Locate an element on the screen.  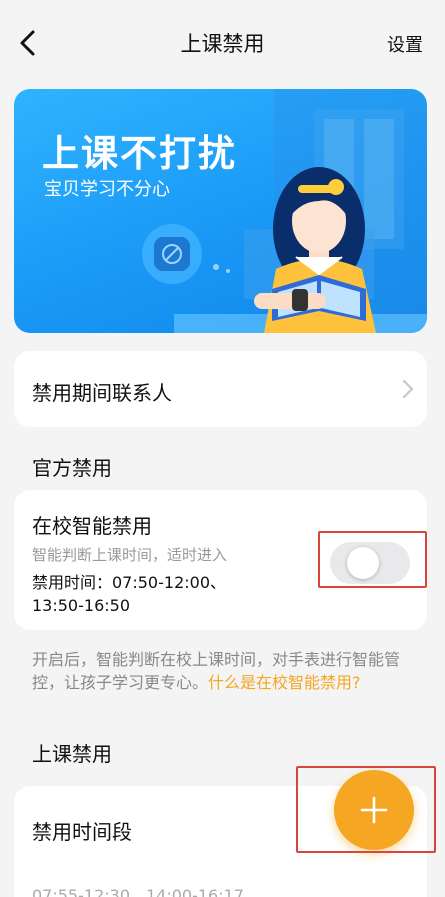
highlight-box-add is located at coordinates (366, 809).